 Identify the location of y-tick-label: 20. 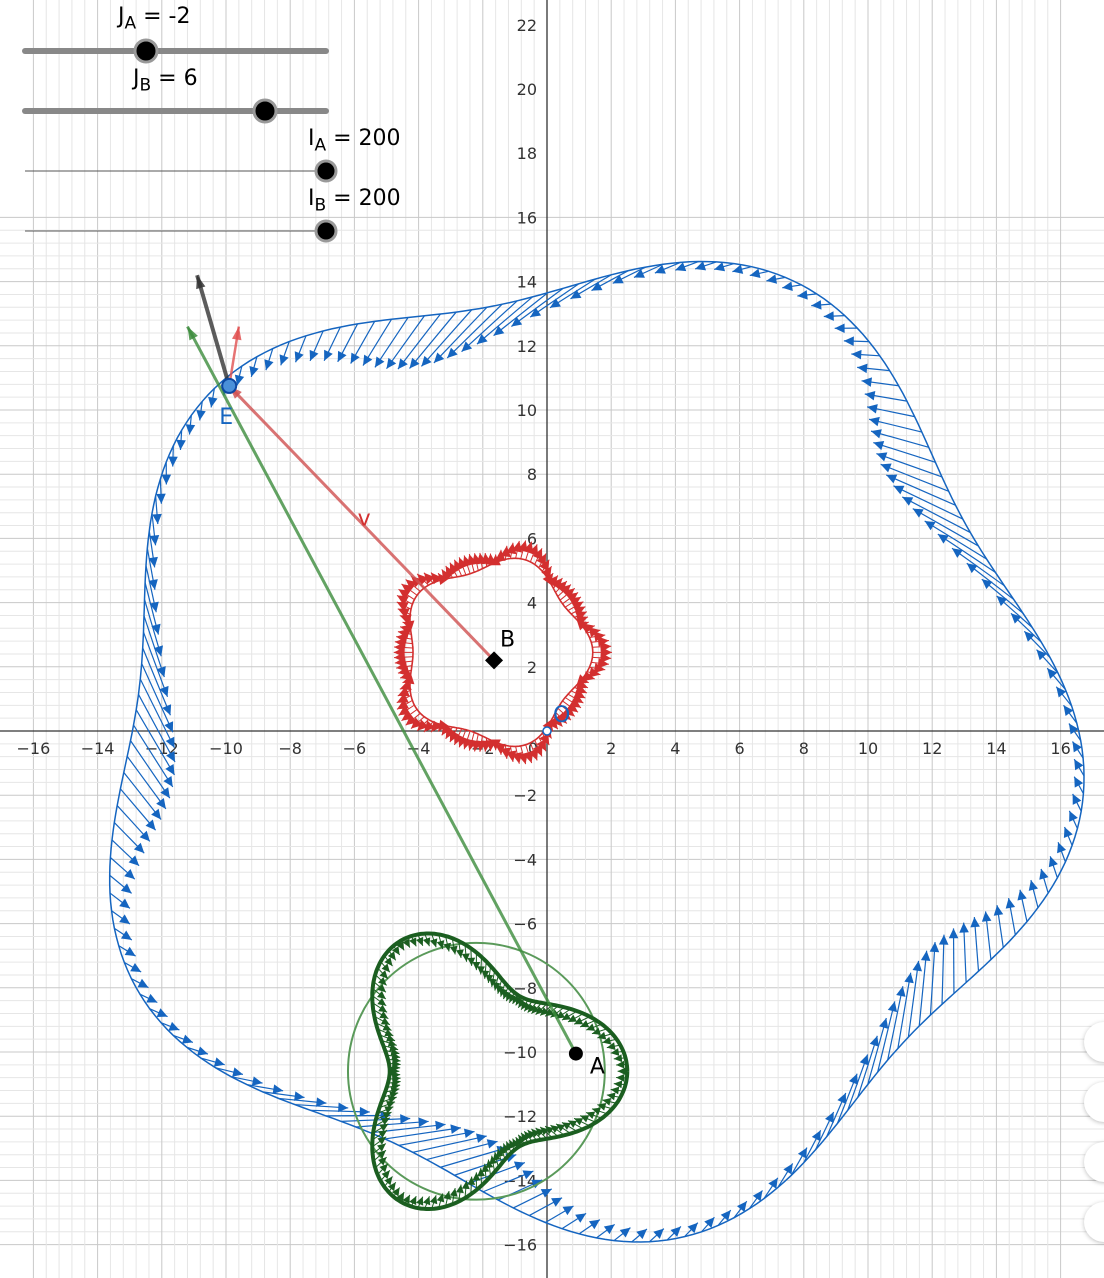
(527, 89).